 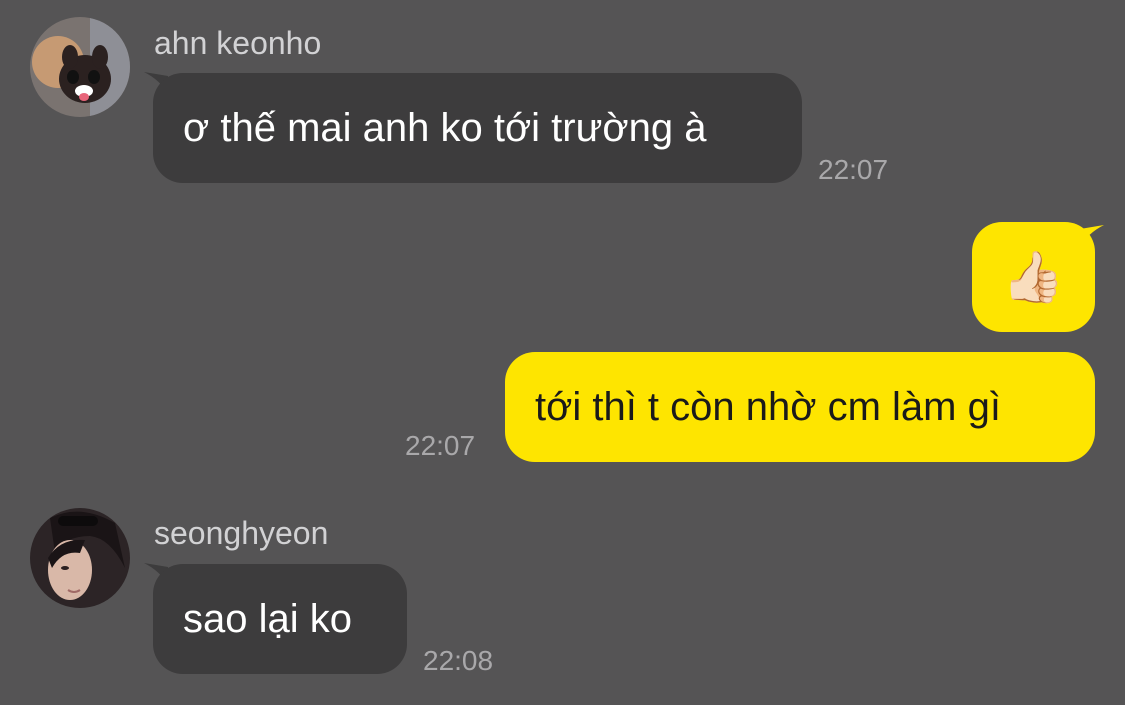 I want to click on dog-photo-avatar-icon, so click(x=80, y=67).